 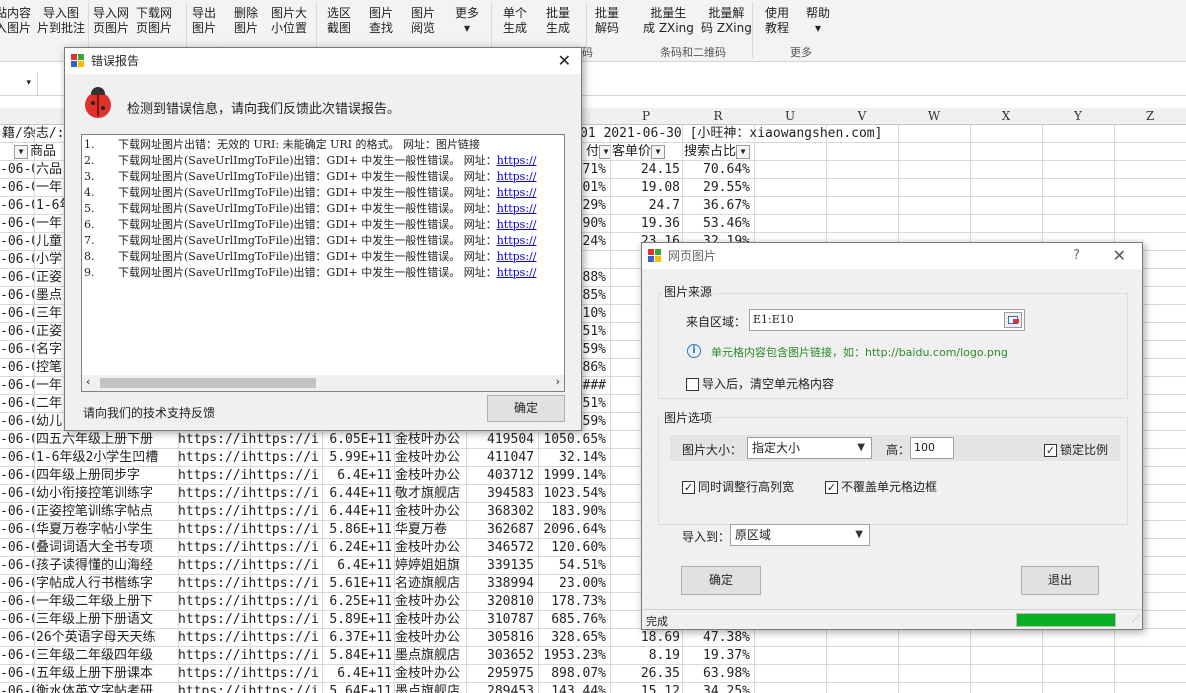 I want to click on ribbon-button: 帮助 ▾, so click(x=818, y=21).